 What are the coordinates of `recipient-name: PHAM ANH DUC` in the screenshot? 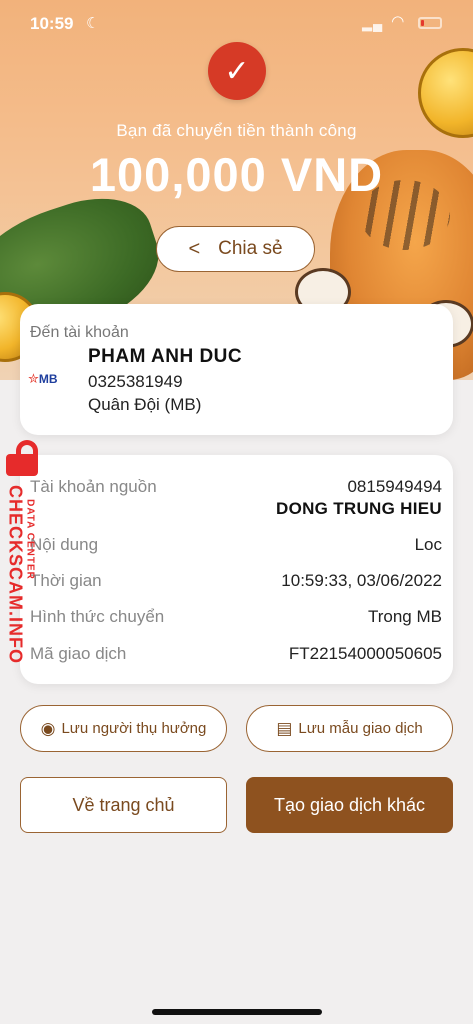 It's located at (165, 356).